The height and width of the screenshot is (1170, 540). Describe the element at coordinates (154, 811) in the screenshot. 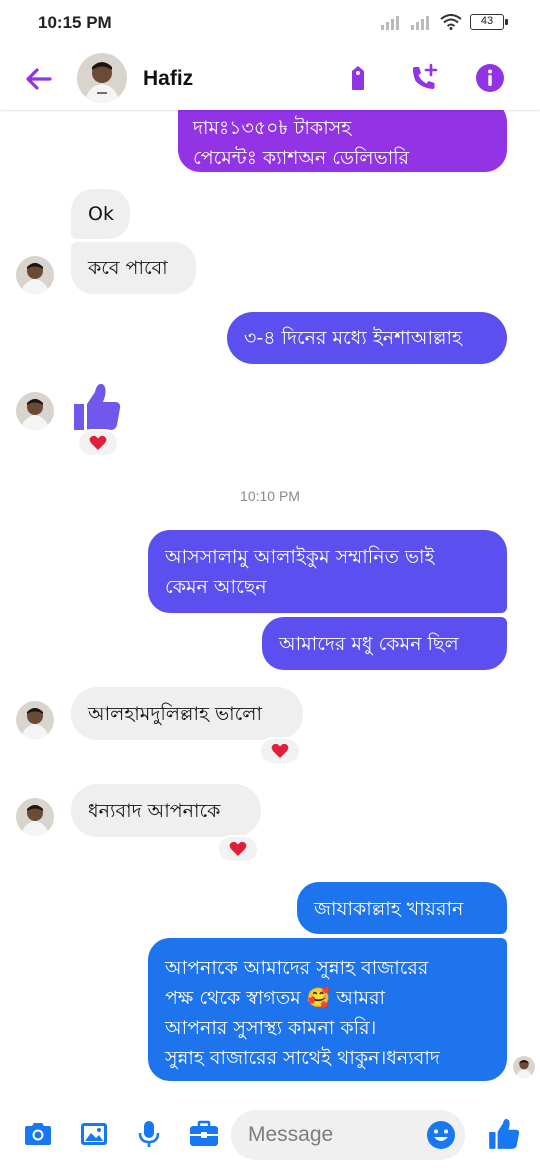

I see `message-text: ধন্যবাদ আপনাকে` at that location.